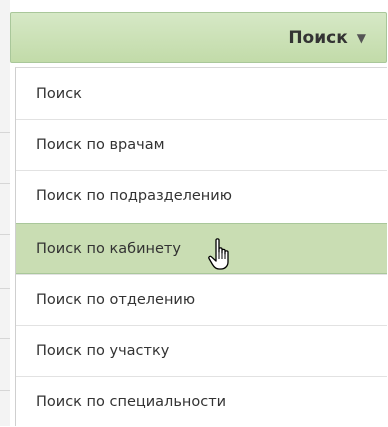 The image size is (388, 427). Describe the element at coordinates (361, 37) in the screenshot. I see `caret-down-icon: ▼` at that location.